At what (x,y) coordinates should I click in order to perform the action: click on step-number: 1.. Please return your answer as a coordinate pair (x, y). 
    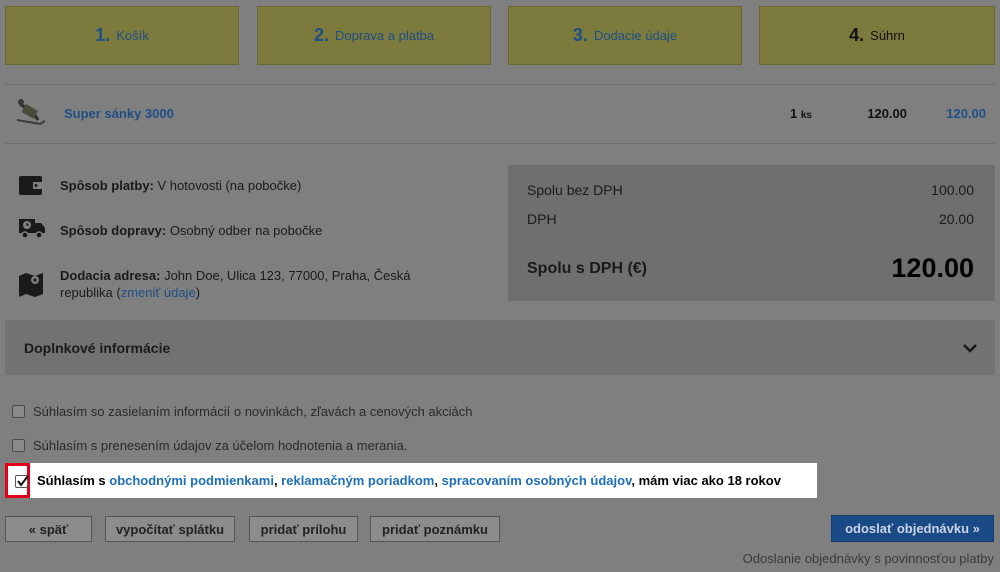
    Looking at the image, I should click on (103, 35).